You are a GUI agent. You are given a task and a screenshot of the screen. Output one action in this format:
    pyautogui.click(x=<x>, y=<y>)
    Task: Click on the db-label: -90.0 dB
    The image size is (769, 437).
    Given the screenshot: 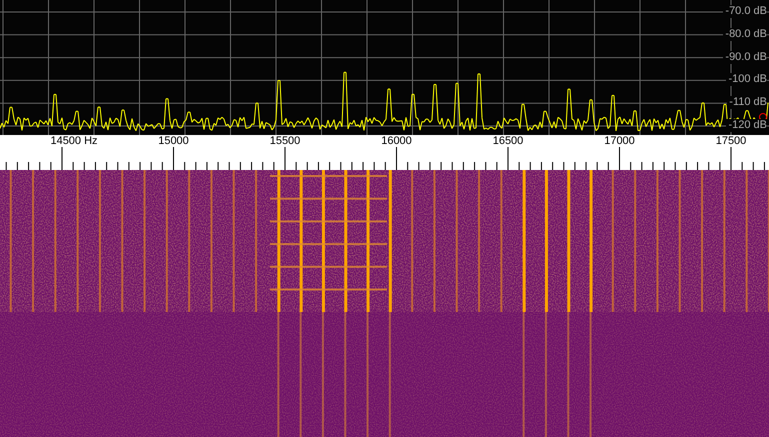 What is the action you would take?
    pyautogui.click(x=745, y=57)
    